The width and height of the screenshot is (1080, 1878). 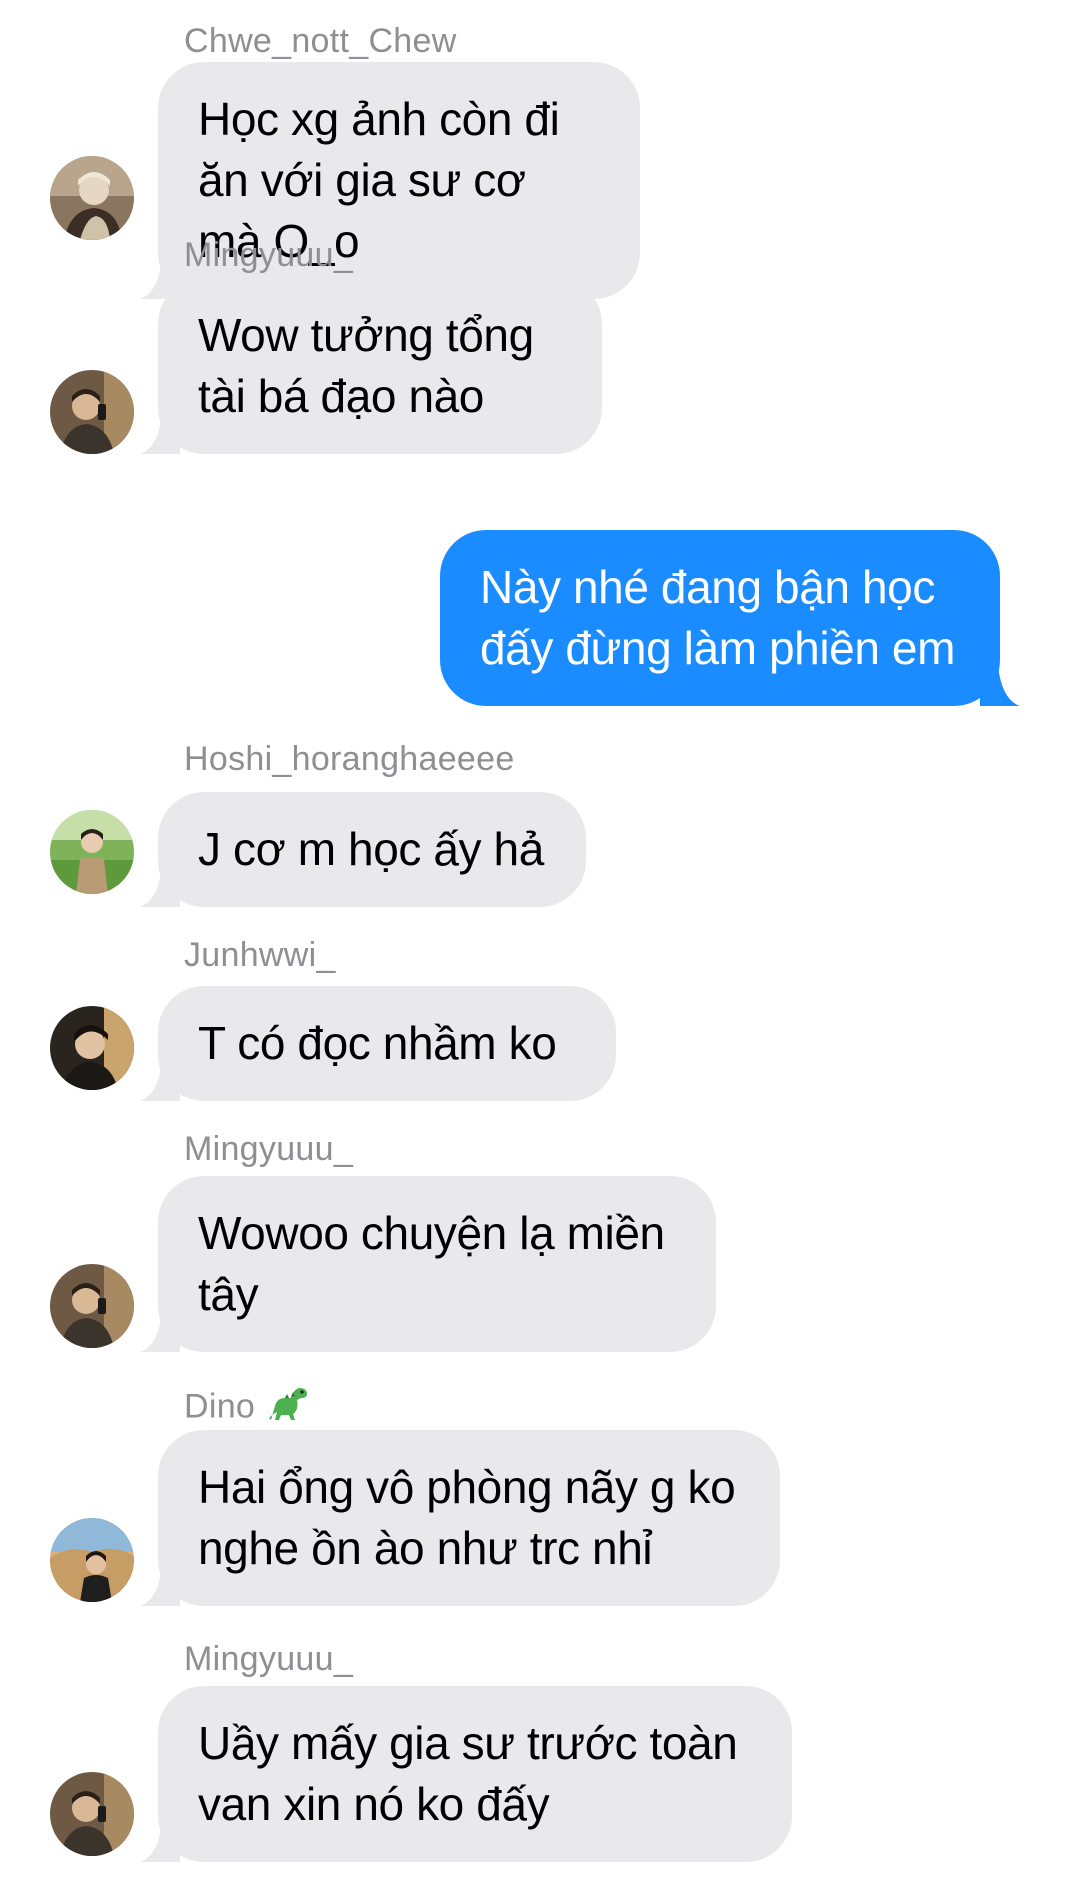 I want to click on avatar-hoshi, so click(x=92, y=852).